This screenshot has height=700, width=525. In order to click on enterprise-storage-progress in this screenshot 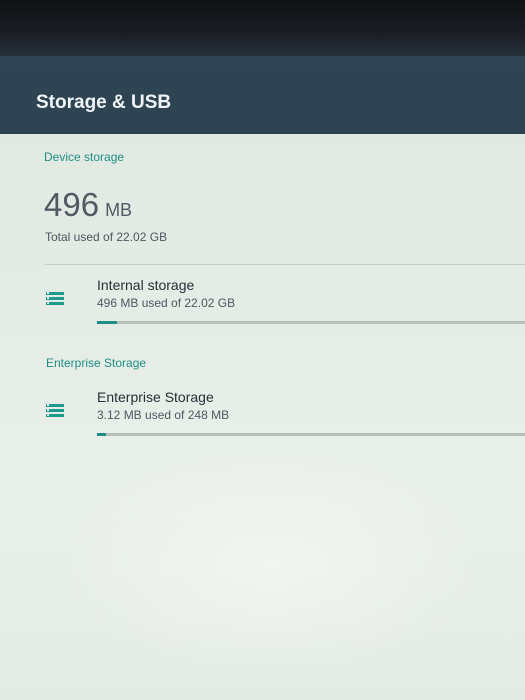, I will do `click(311, 434)`.